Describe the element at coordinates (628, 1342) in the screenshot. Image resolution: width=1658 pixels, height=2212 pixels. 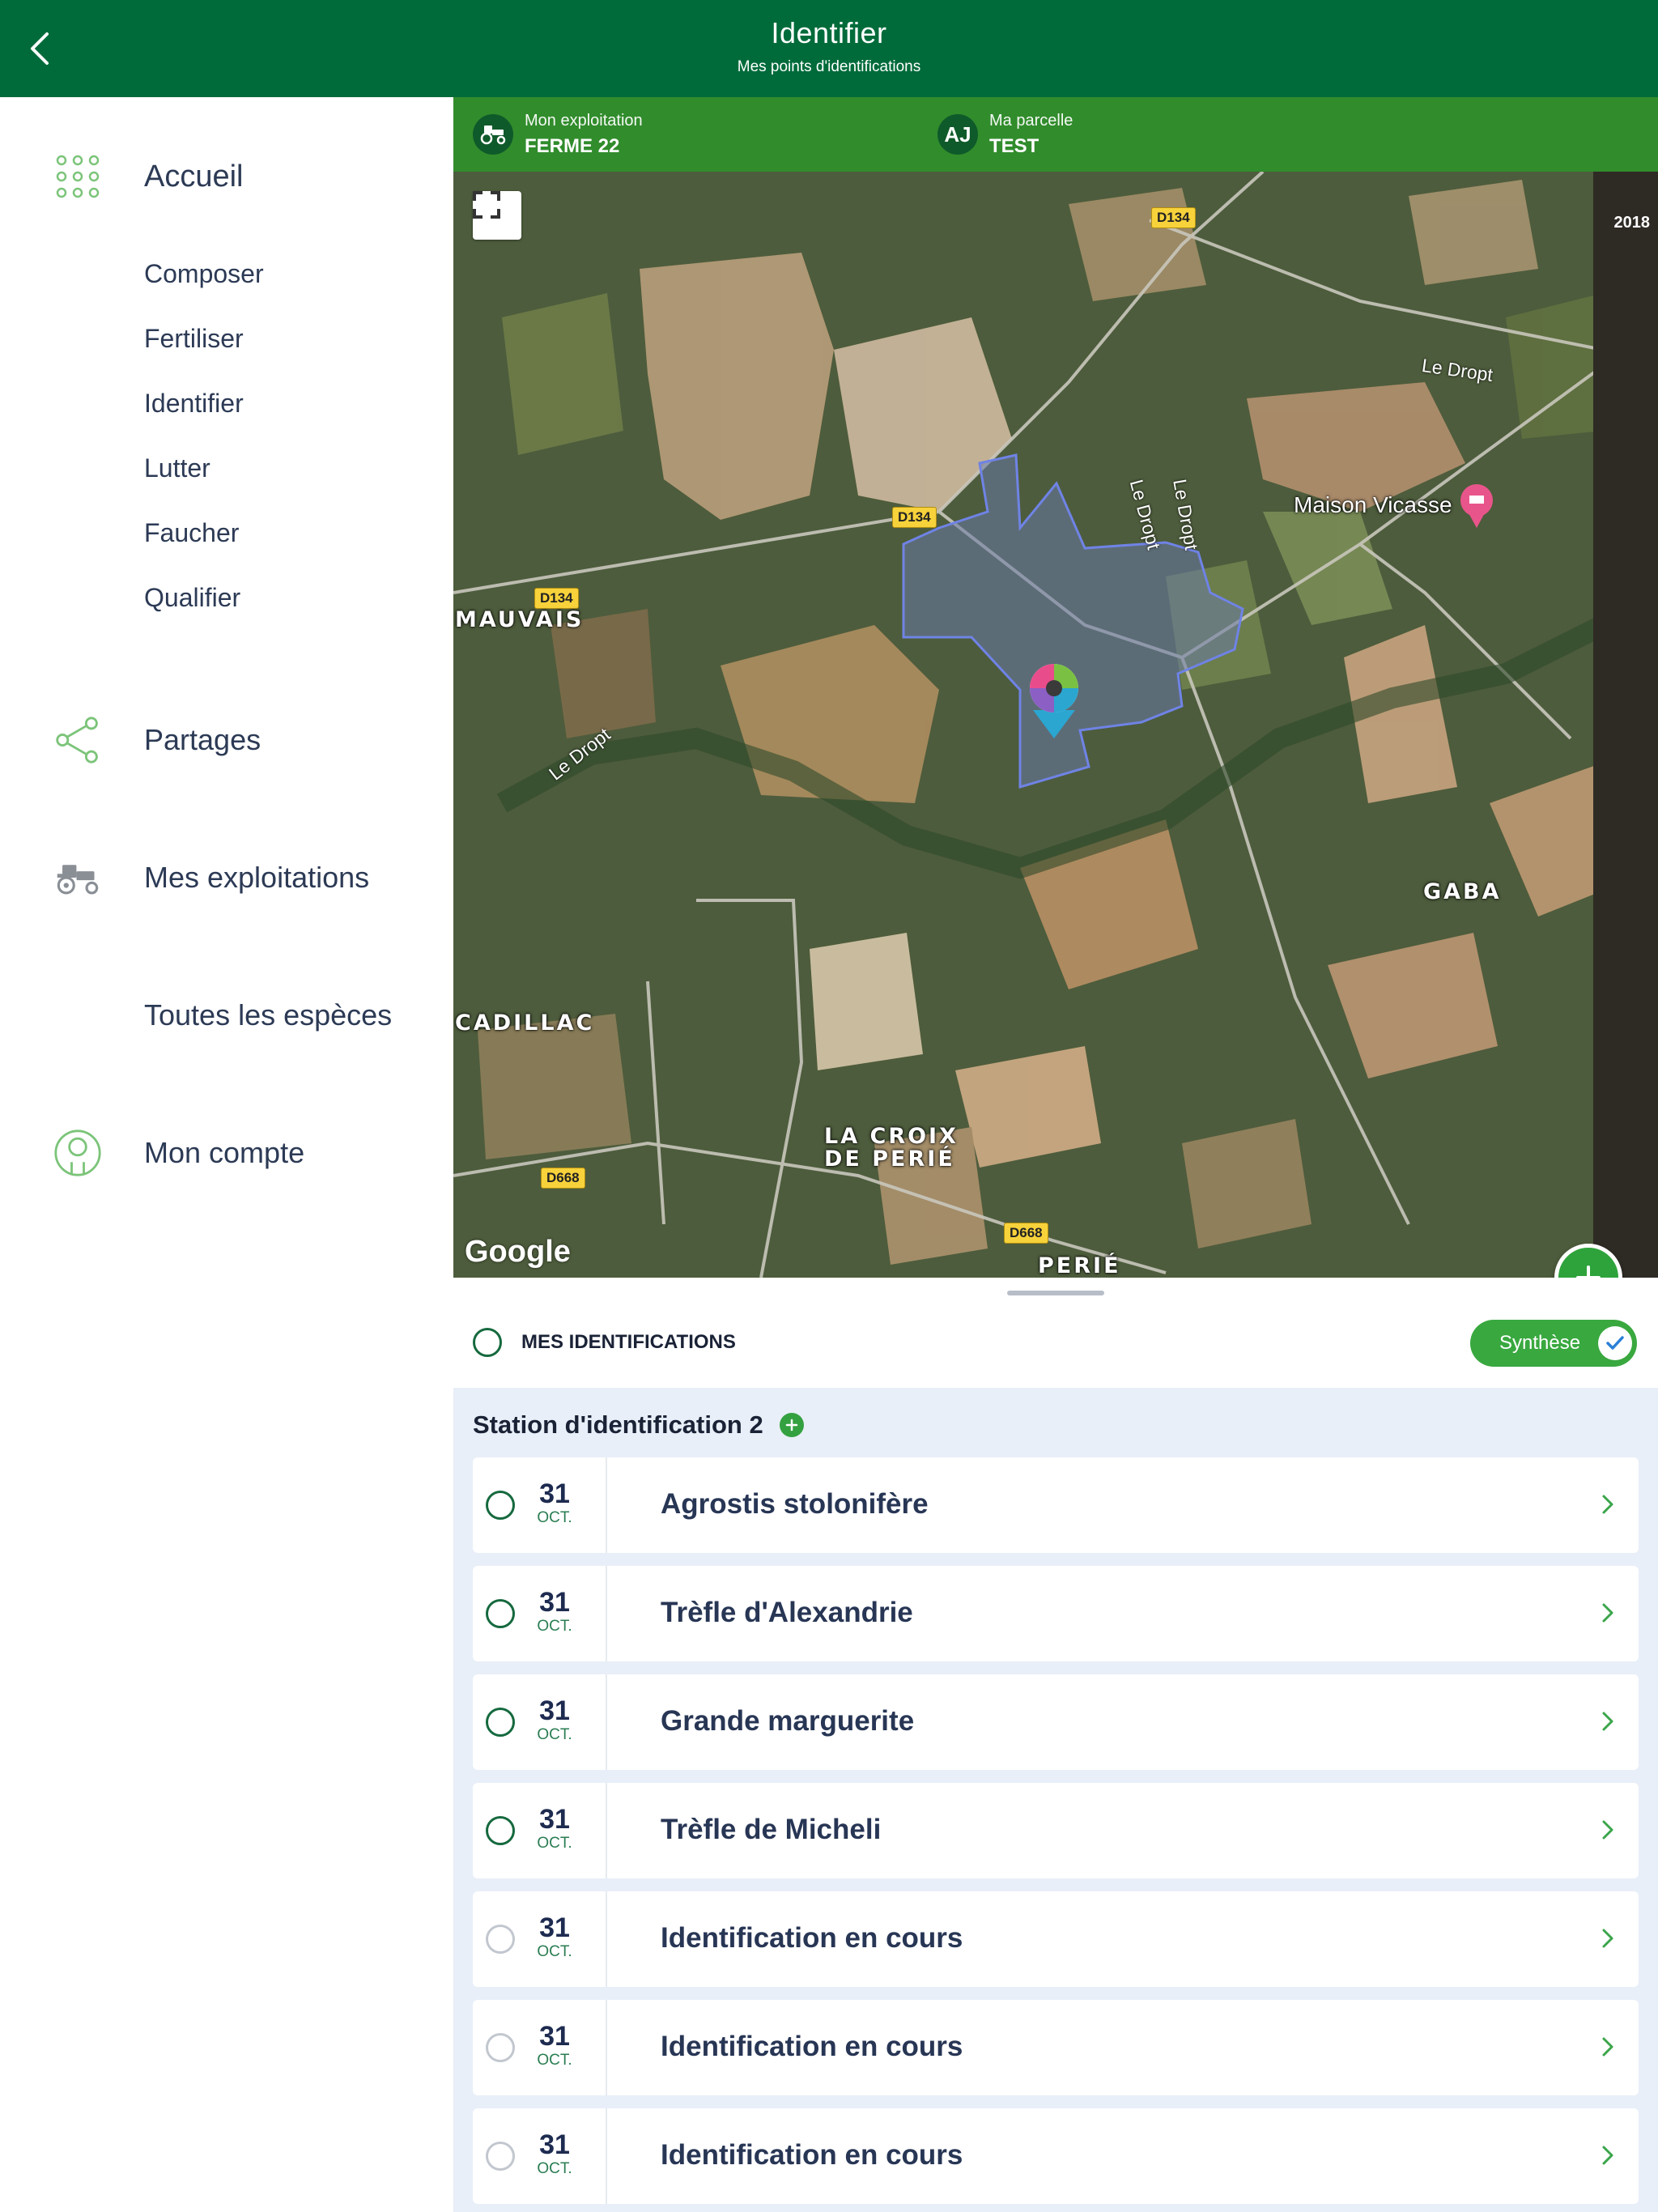
I see `section-title: MES IDENTIFICATIONS` at that location.